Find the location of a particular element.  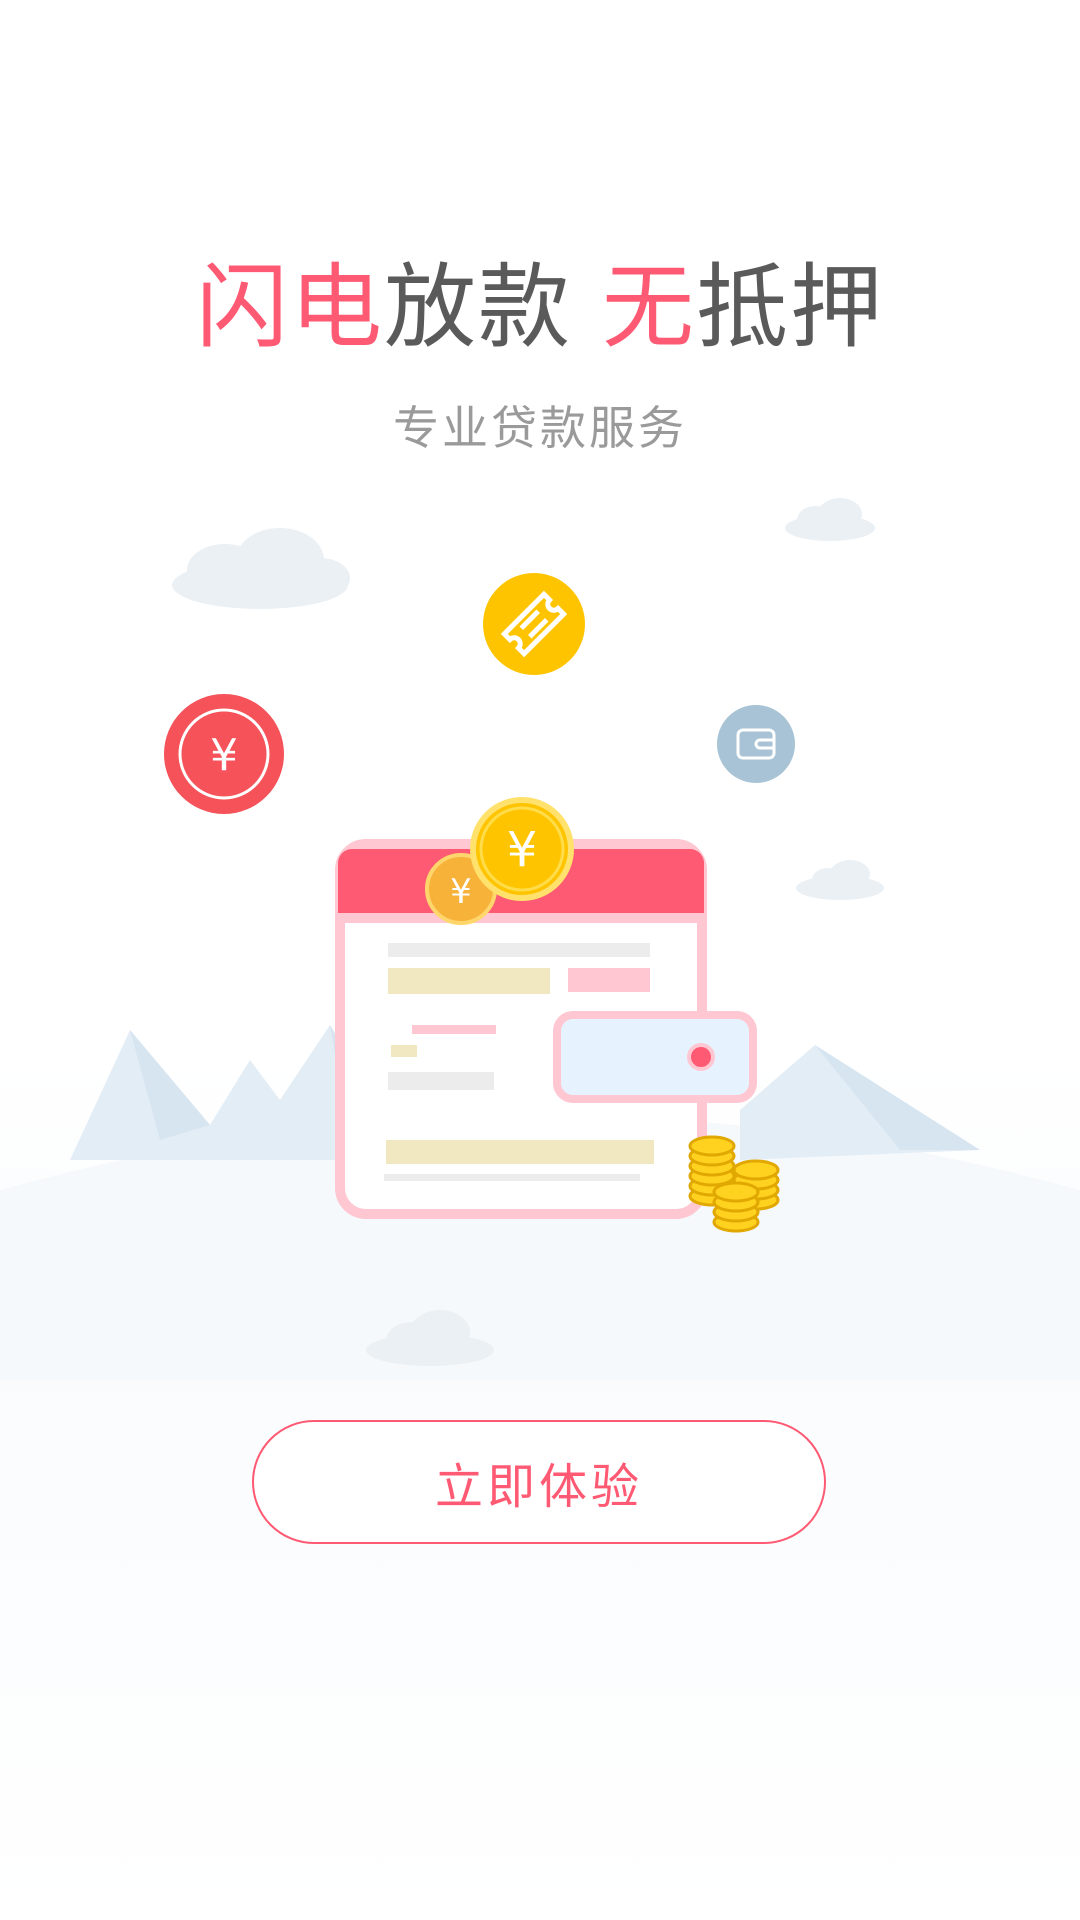

headline-text-1: 放款 is located at coordinates (477, 307).